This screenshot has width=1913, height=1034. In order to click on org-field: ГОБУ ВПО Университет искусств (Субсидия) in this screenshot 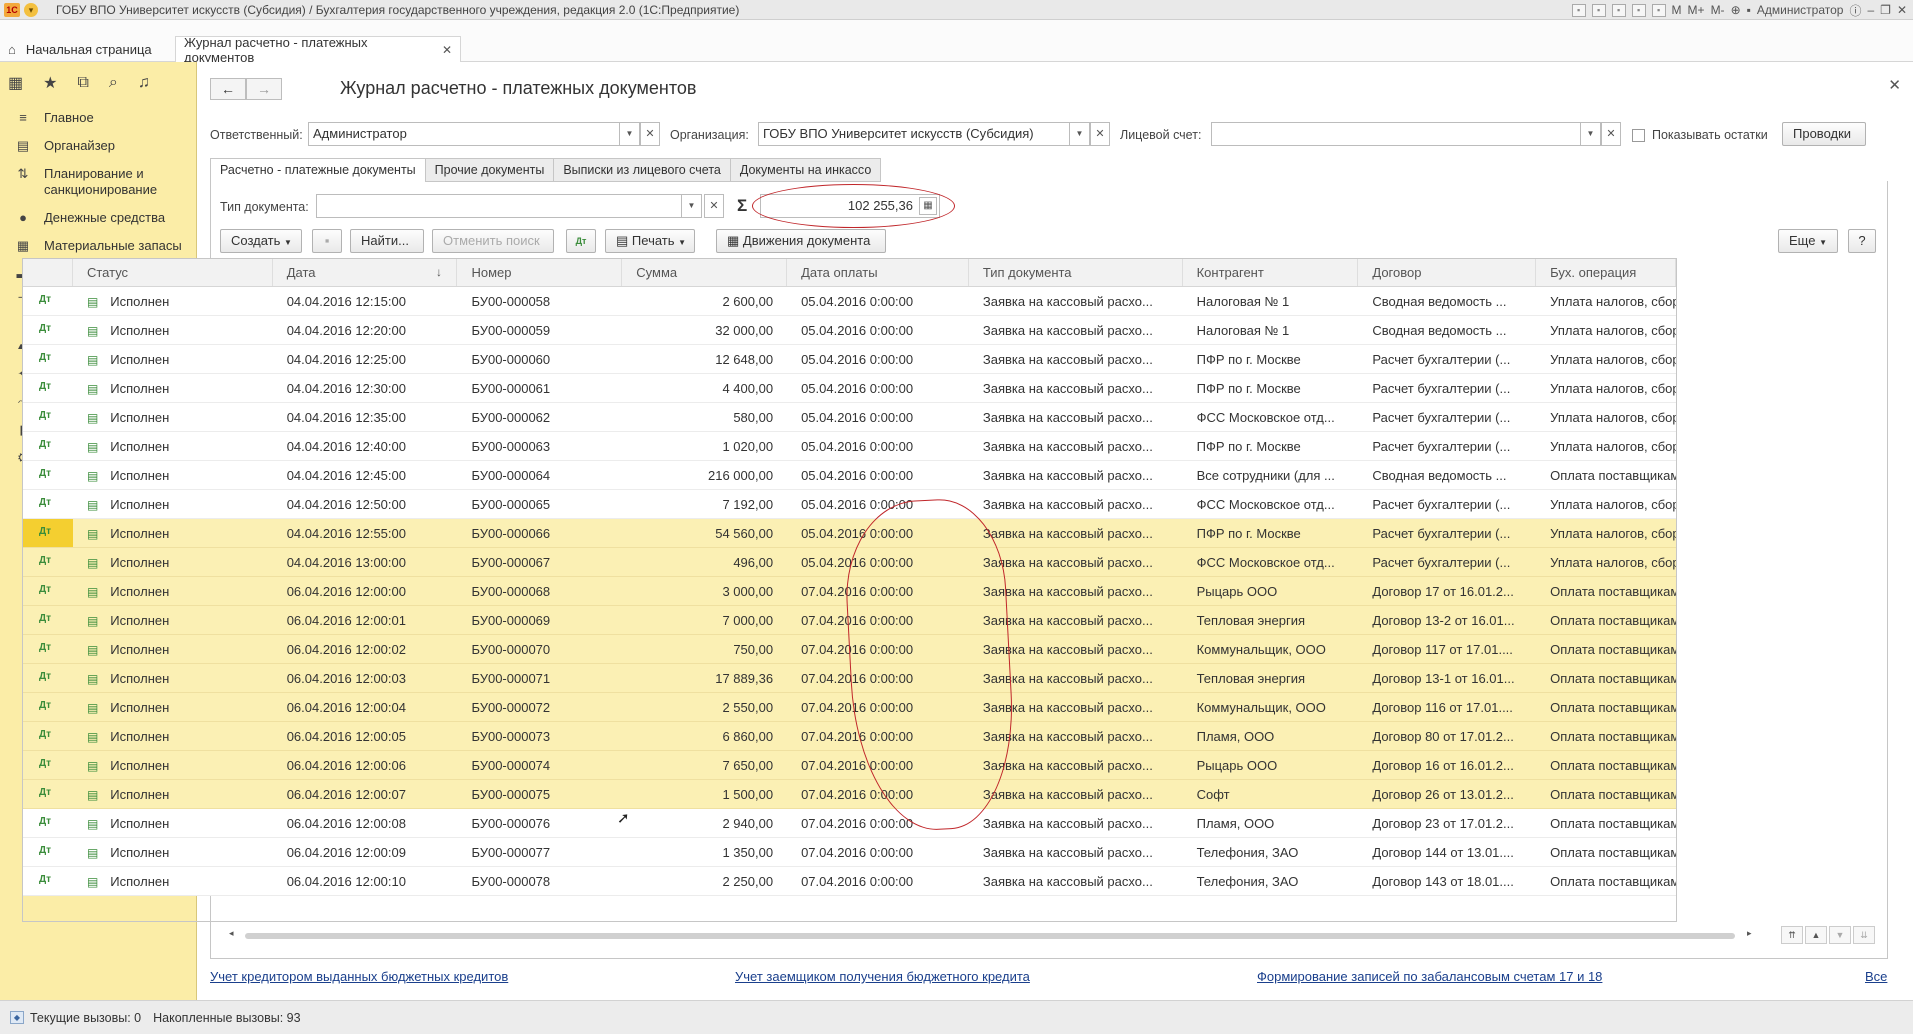, I will do `click(914, 134)`.